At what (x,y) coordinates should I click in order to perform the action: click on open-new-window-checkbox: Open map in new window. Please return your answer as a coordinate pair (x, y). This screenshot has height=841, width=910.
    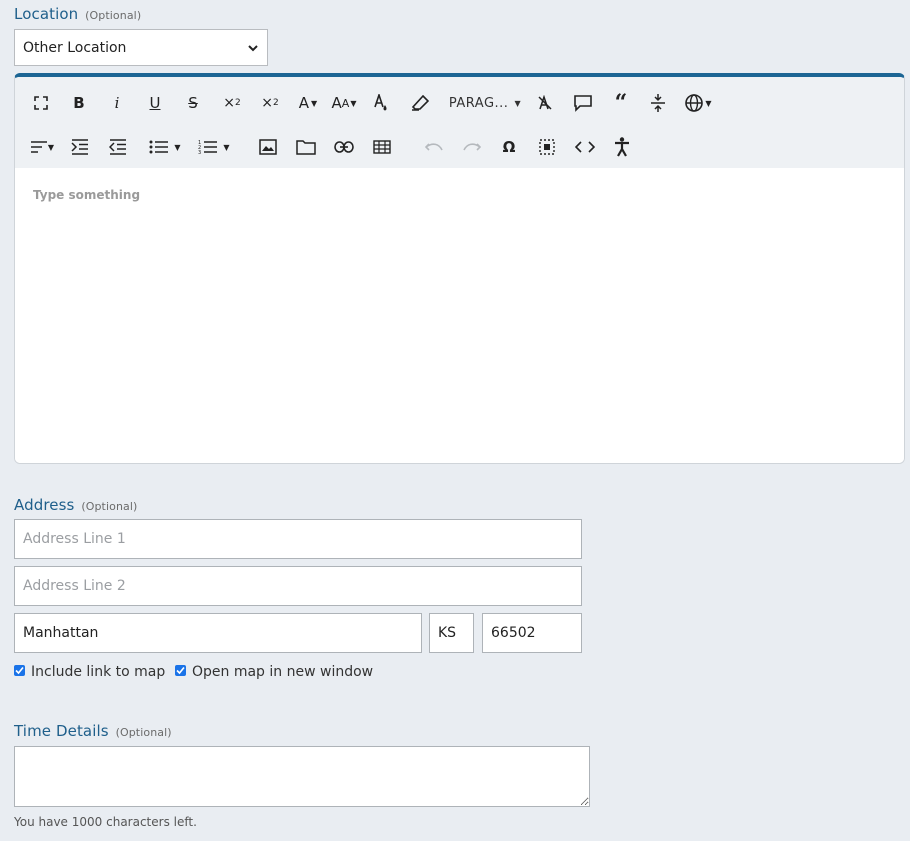
    Looking at the image, I should click on (274, 672).